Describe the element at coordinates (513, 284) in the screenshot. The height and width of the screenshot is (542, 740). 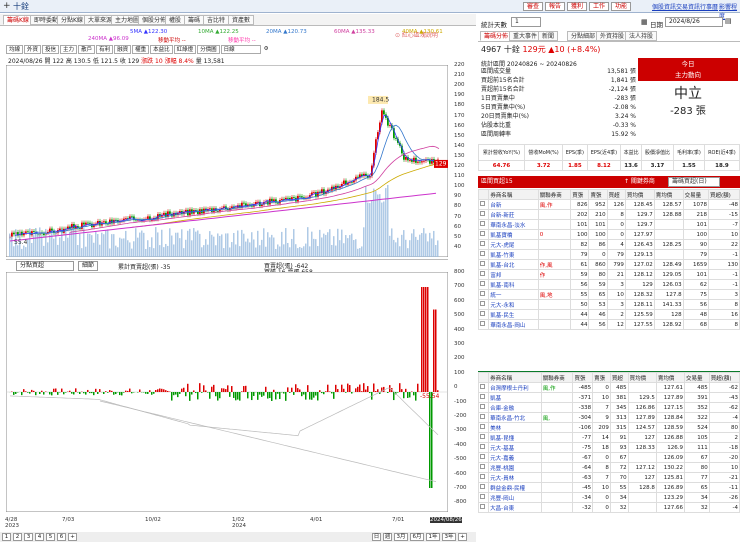
I see `table-cell: 凱基-南科` at that location.